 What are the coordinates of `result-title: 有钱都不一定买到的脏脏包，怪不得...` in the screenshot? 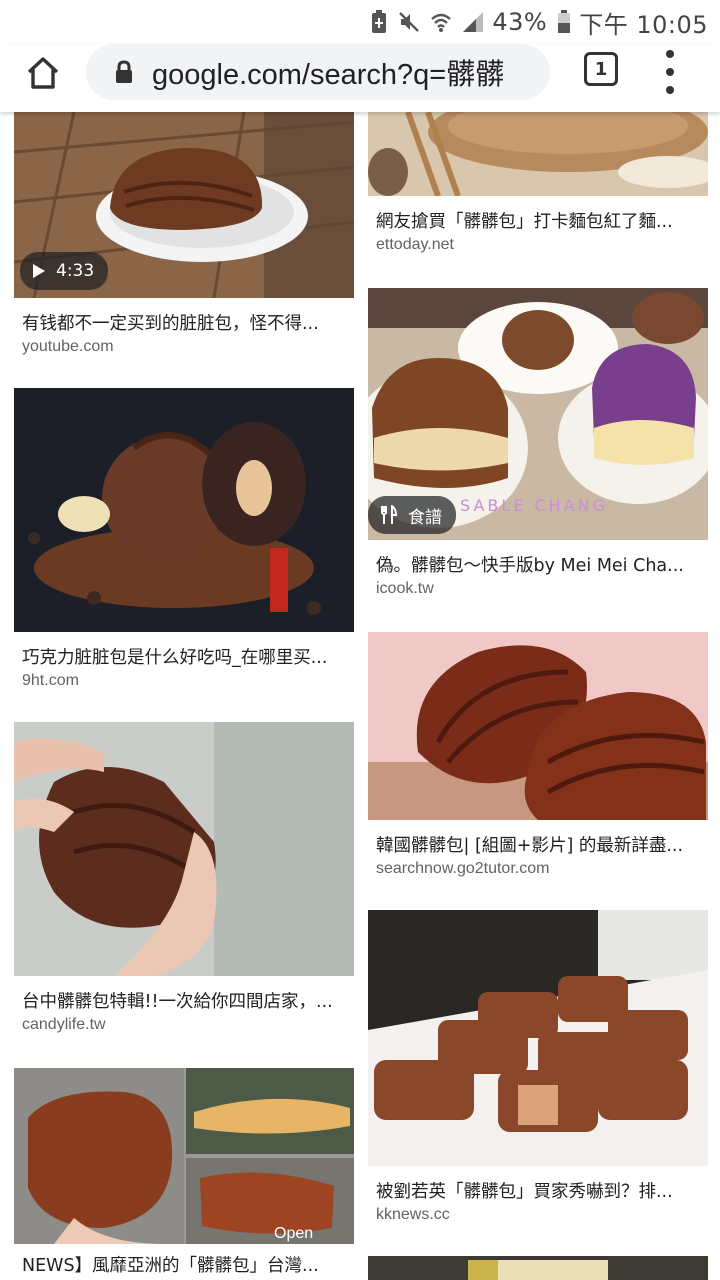 It's located at (188, 322).